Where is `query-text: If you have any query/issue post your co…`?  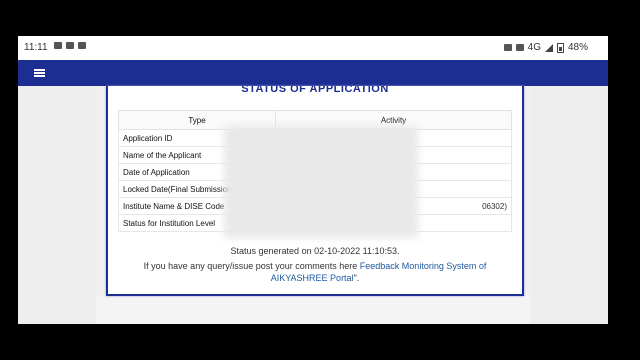
query-text: If you have any query/issue post your co… is located at coordinates (315, 272).